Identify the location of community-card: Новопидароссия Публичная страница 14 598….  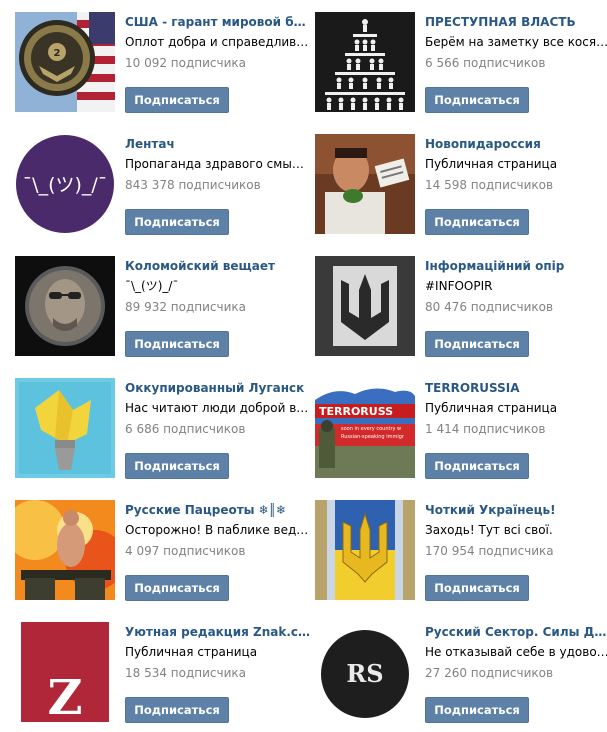
(461, 189).